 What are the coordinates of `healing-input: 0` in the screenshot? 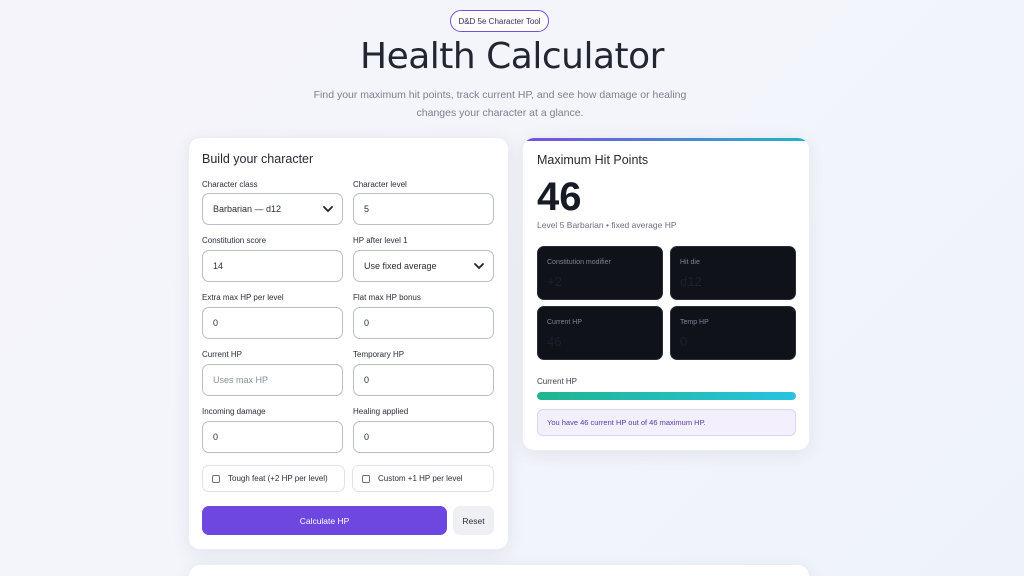 It's located at (423, 437).